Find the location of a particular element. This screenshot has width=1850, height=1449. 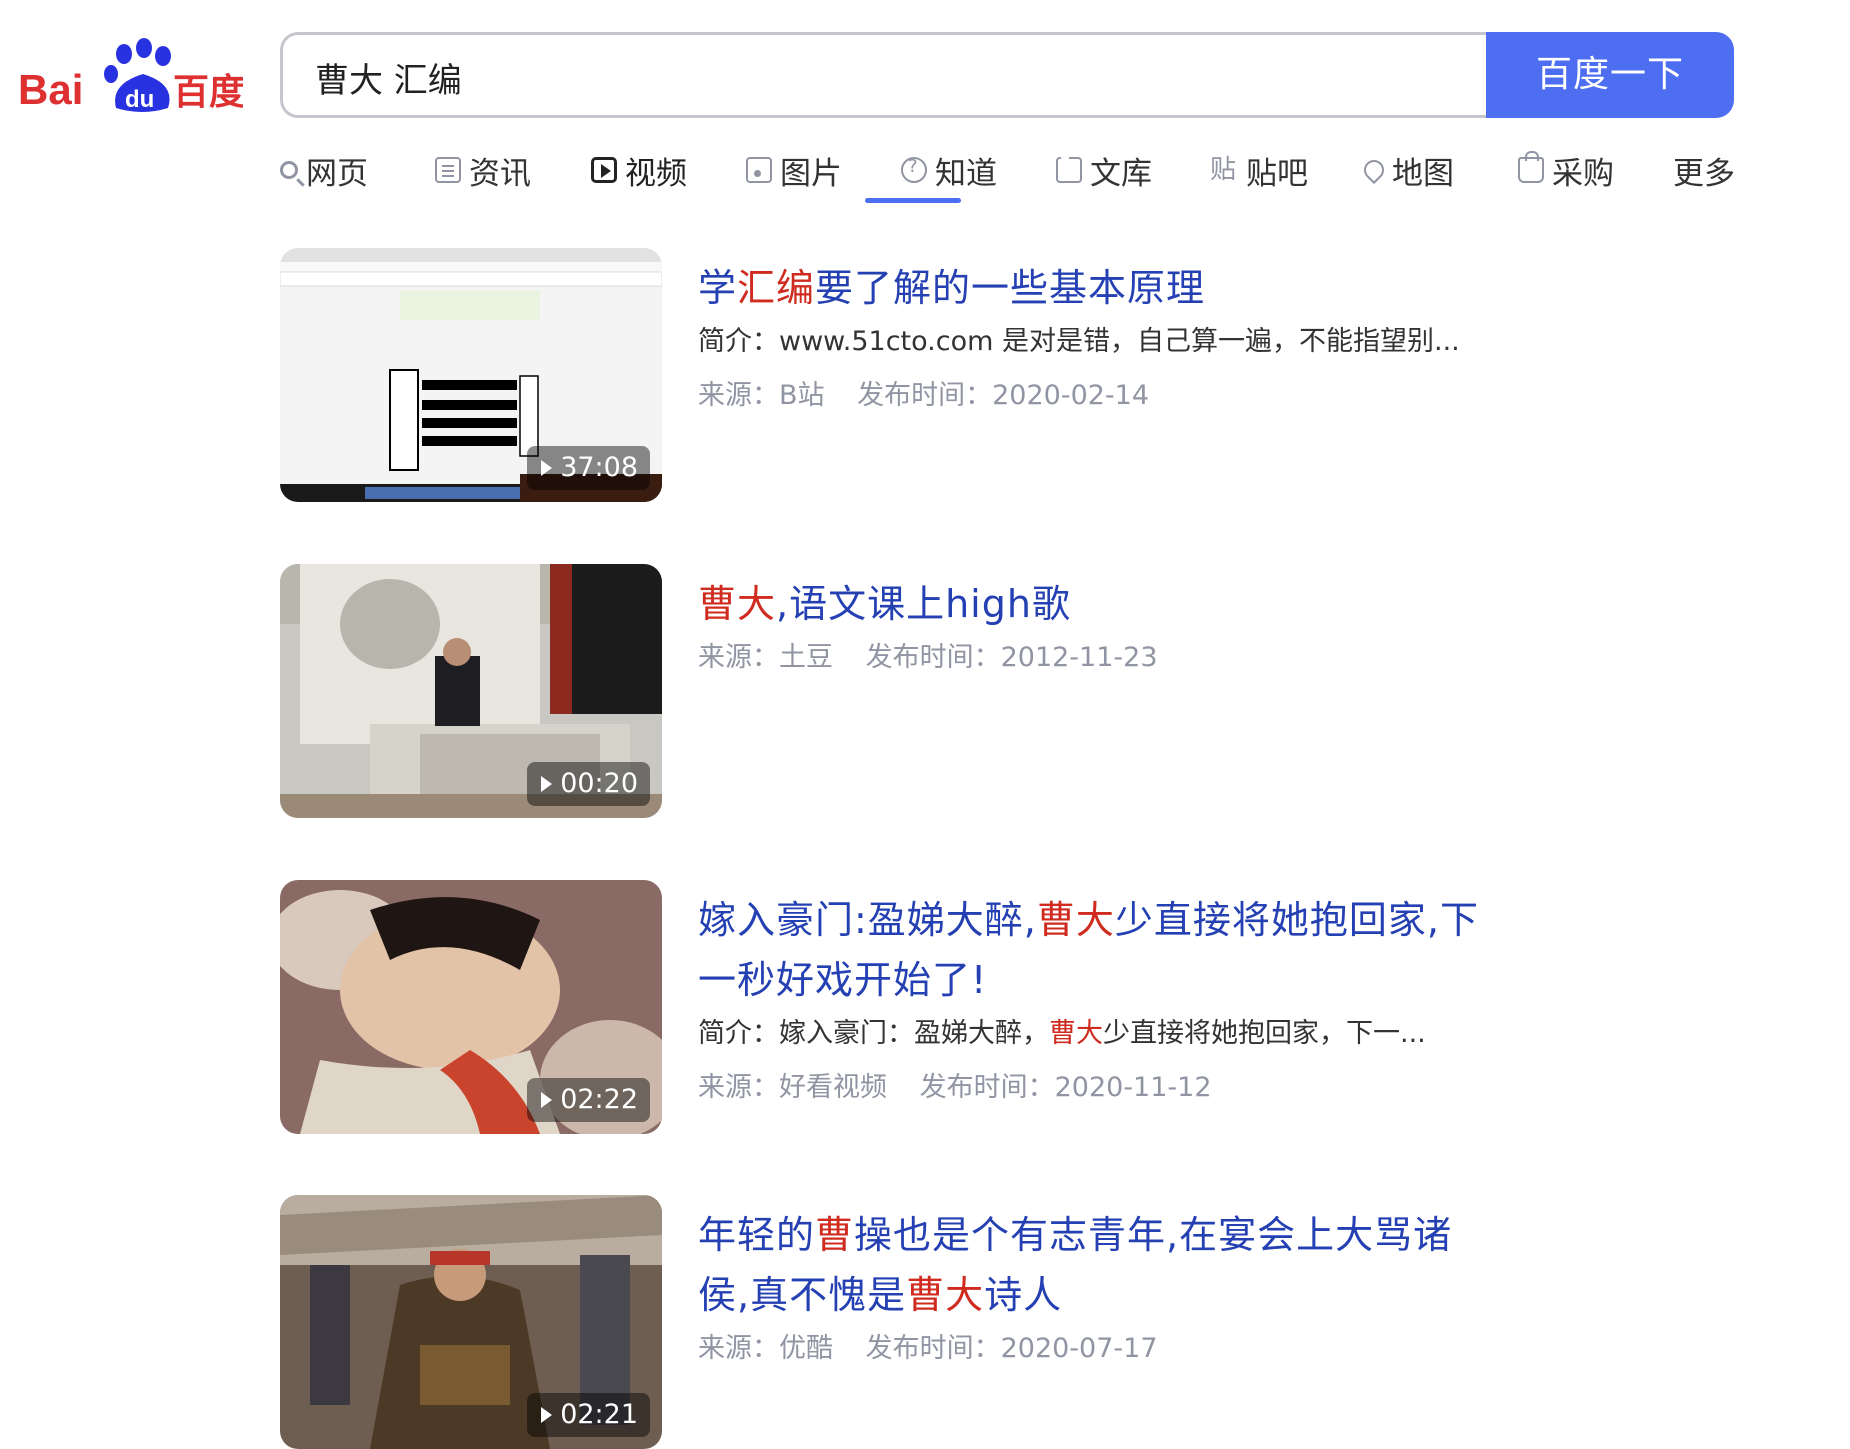

document-icon is located at coordinates (1069, 170).